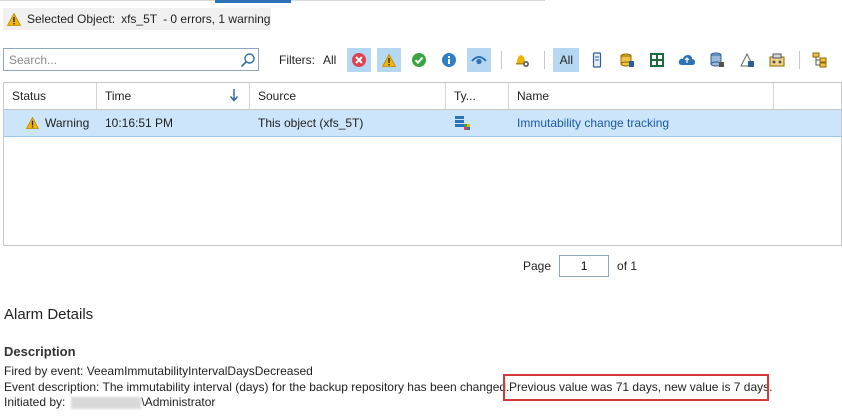  Describe the element at coordinates (348, 96) in the screenshot. I see `column-header-source: Source` at that location.